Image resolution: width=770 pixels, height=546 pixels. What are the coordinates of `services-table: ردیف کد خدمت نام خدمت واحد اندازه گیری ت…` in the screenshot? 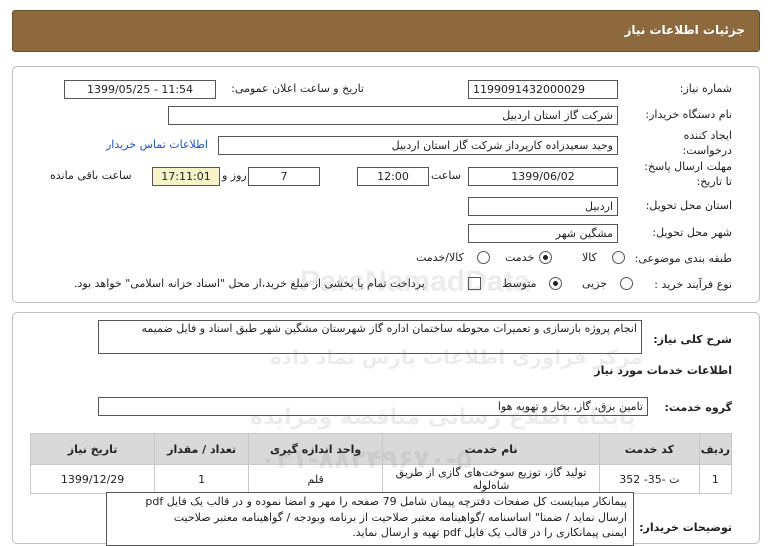 It's located at (381, 463).